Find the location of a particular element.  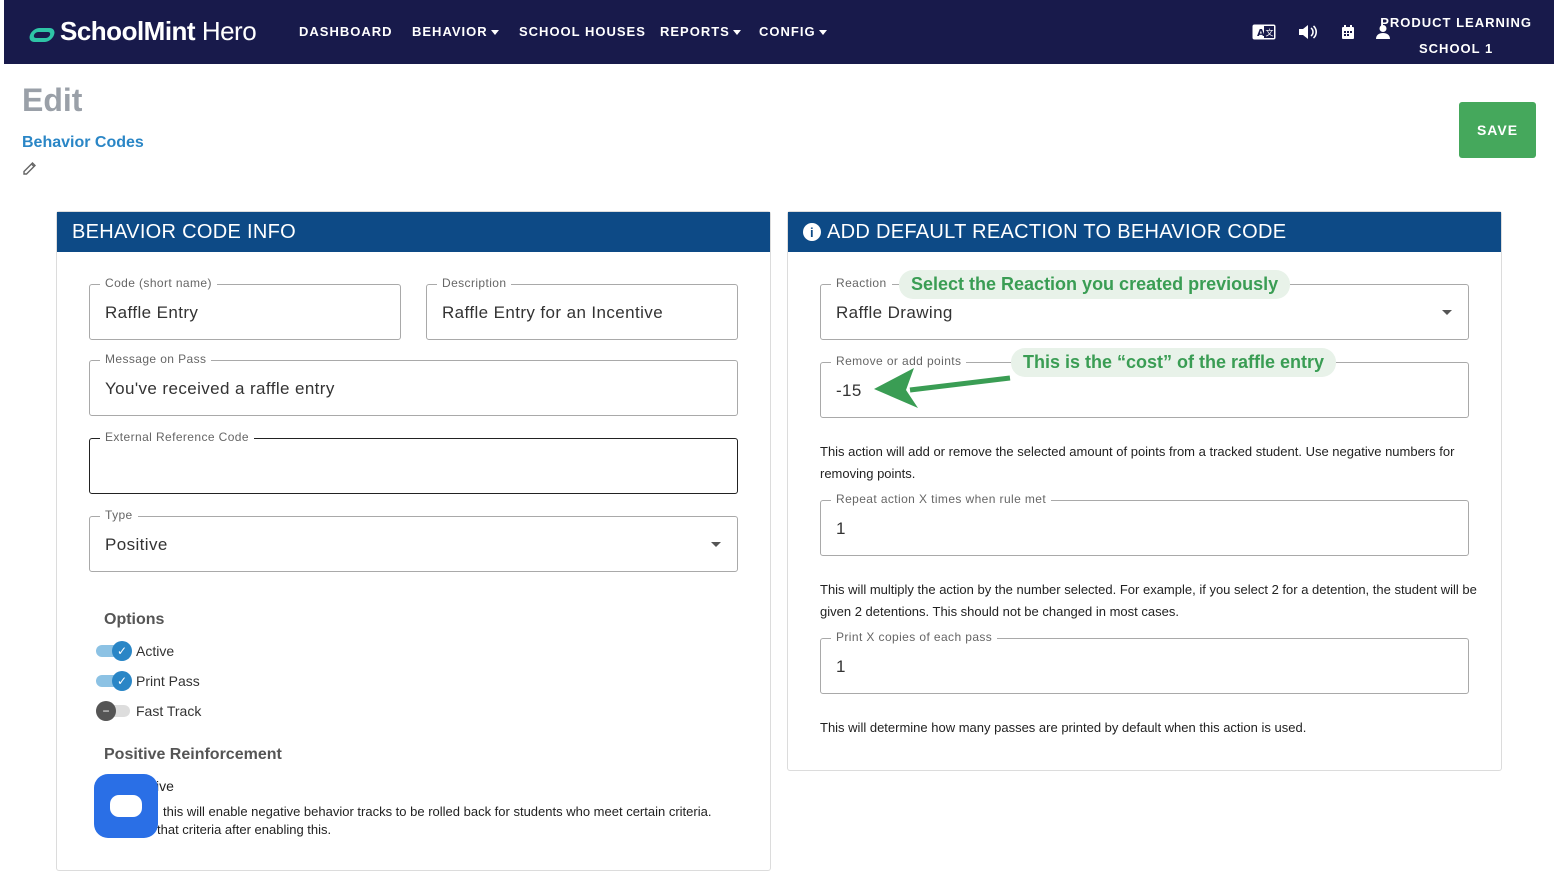

speaker-icon is located at coordinates (1307, 32).